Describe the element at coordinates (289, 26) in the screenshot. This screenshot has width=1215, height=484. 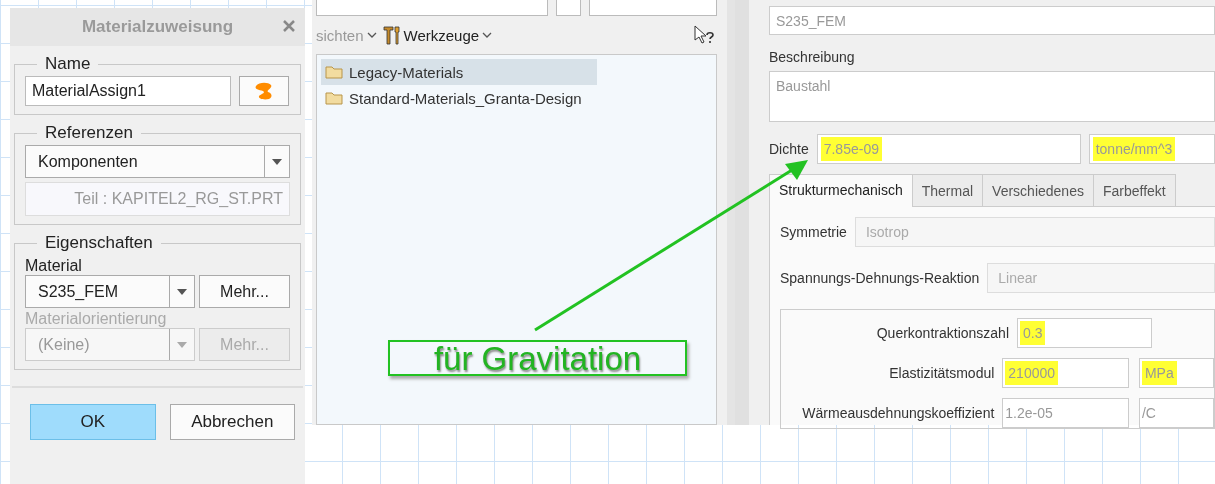
I see `close-icon` at that location.